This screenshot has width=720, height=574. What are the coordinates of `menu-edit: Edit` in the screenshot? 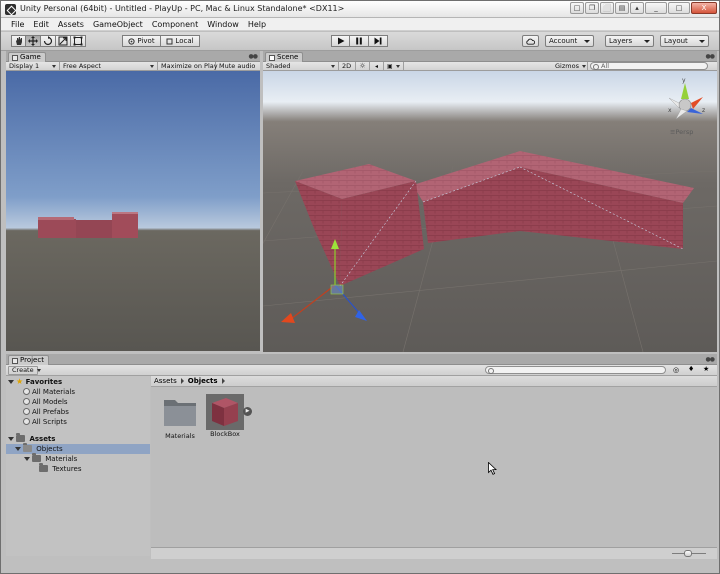 It's located at (41, 24).